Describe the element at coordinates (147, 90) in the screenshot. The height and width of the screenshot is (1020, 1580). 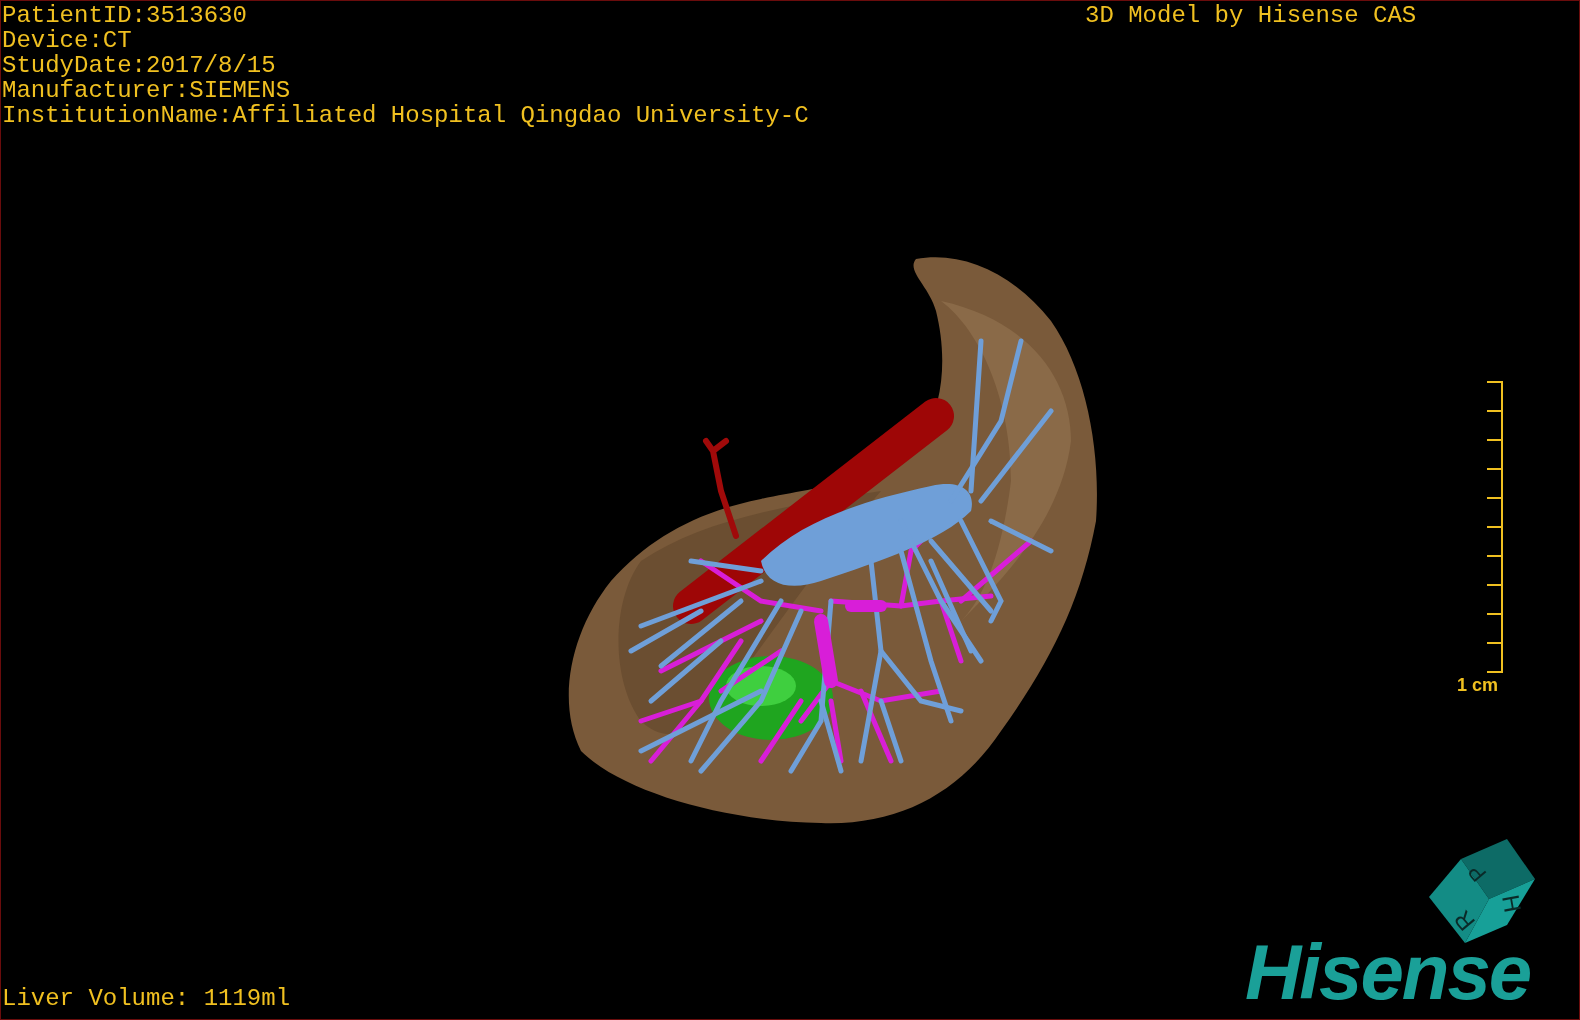
I see `study-info-text: Manufacturer:SIEMENS` at that location.